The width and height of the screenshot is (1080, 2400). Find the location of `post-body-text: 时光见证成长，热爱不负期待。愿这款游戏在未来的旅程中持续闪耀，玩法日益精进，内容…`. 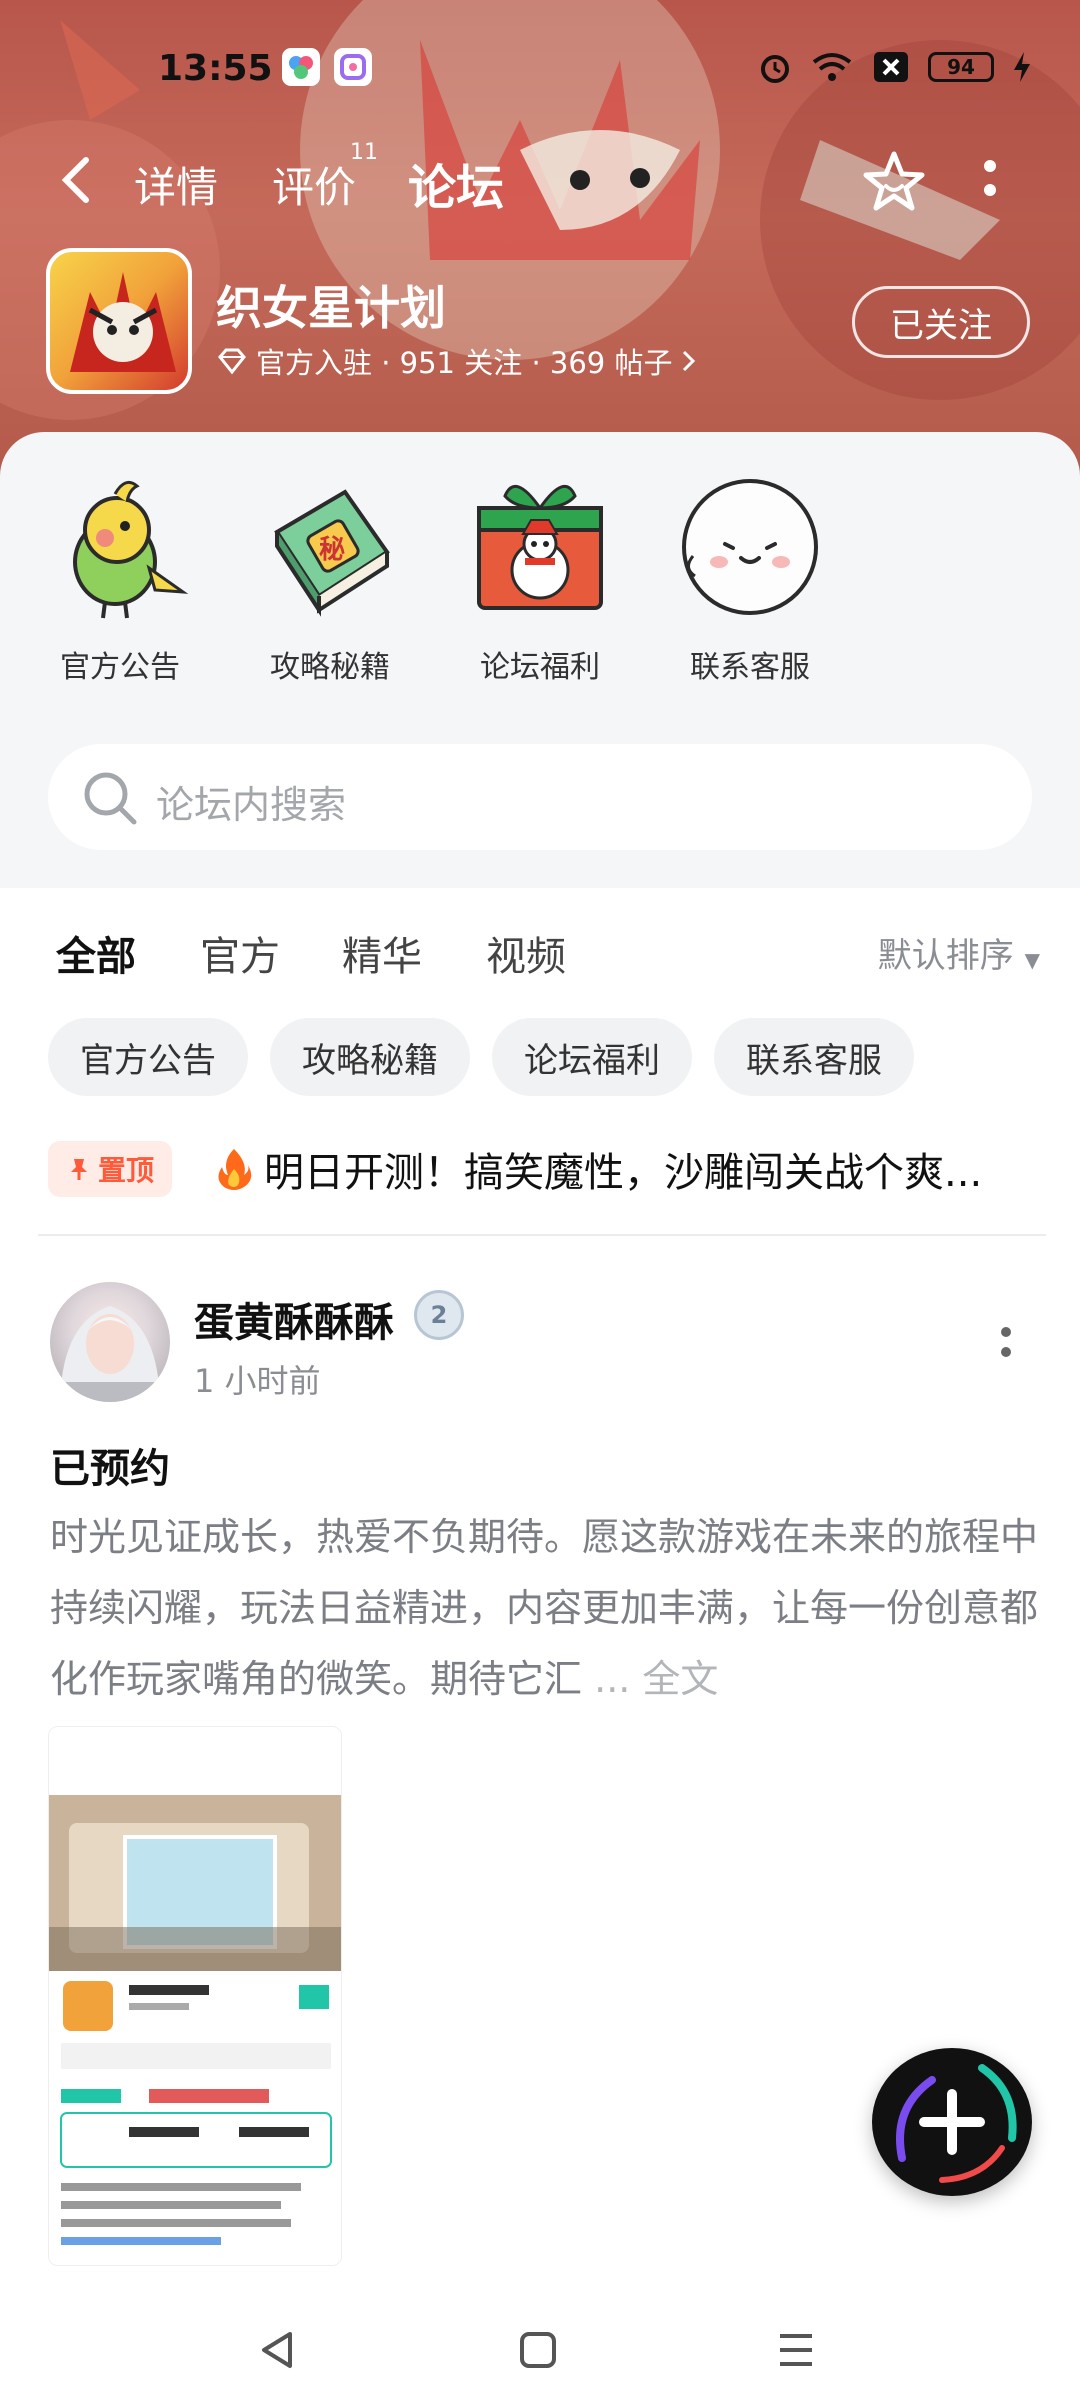

post-body-text: 时光见证成长，热爱不负期待。愿这款游戏在未来的旅程中持续闪耀，玩法日益精进，内容… is located at coordinates (544, 1608).